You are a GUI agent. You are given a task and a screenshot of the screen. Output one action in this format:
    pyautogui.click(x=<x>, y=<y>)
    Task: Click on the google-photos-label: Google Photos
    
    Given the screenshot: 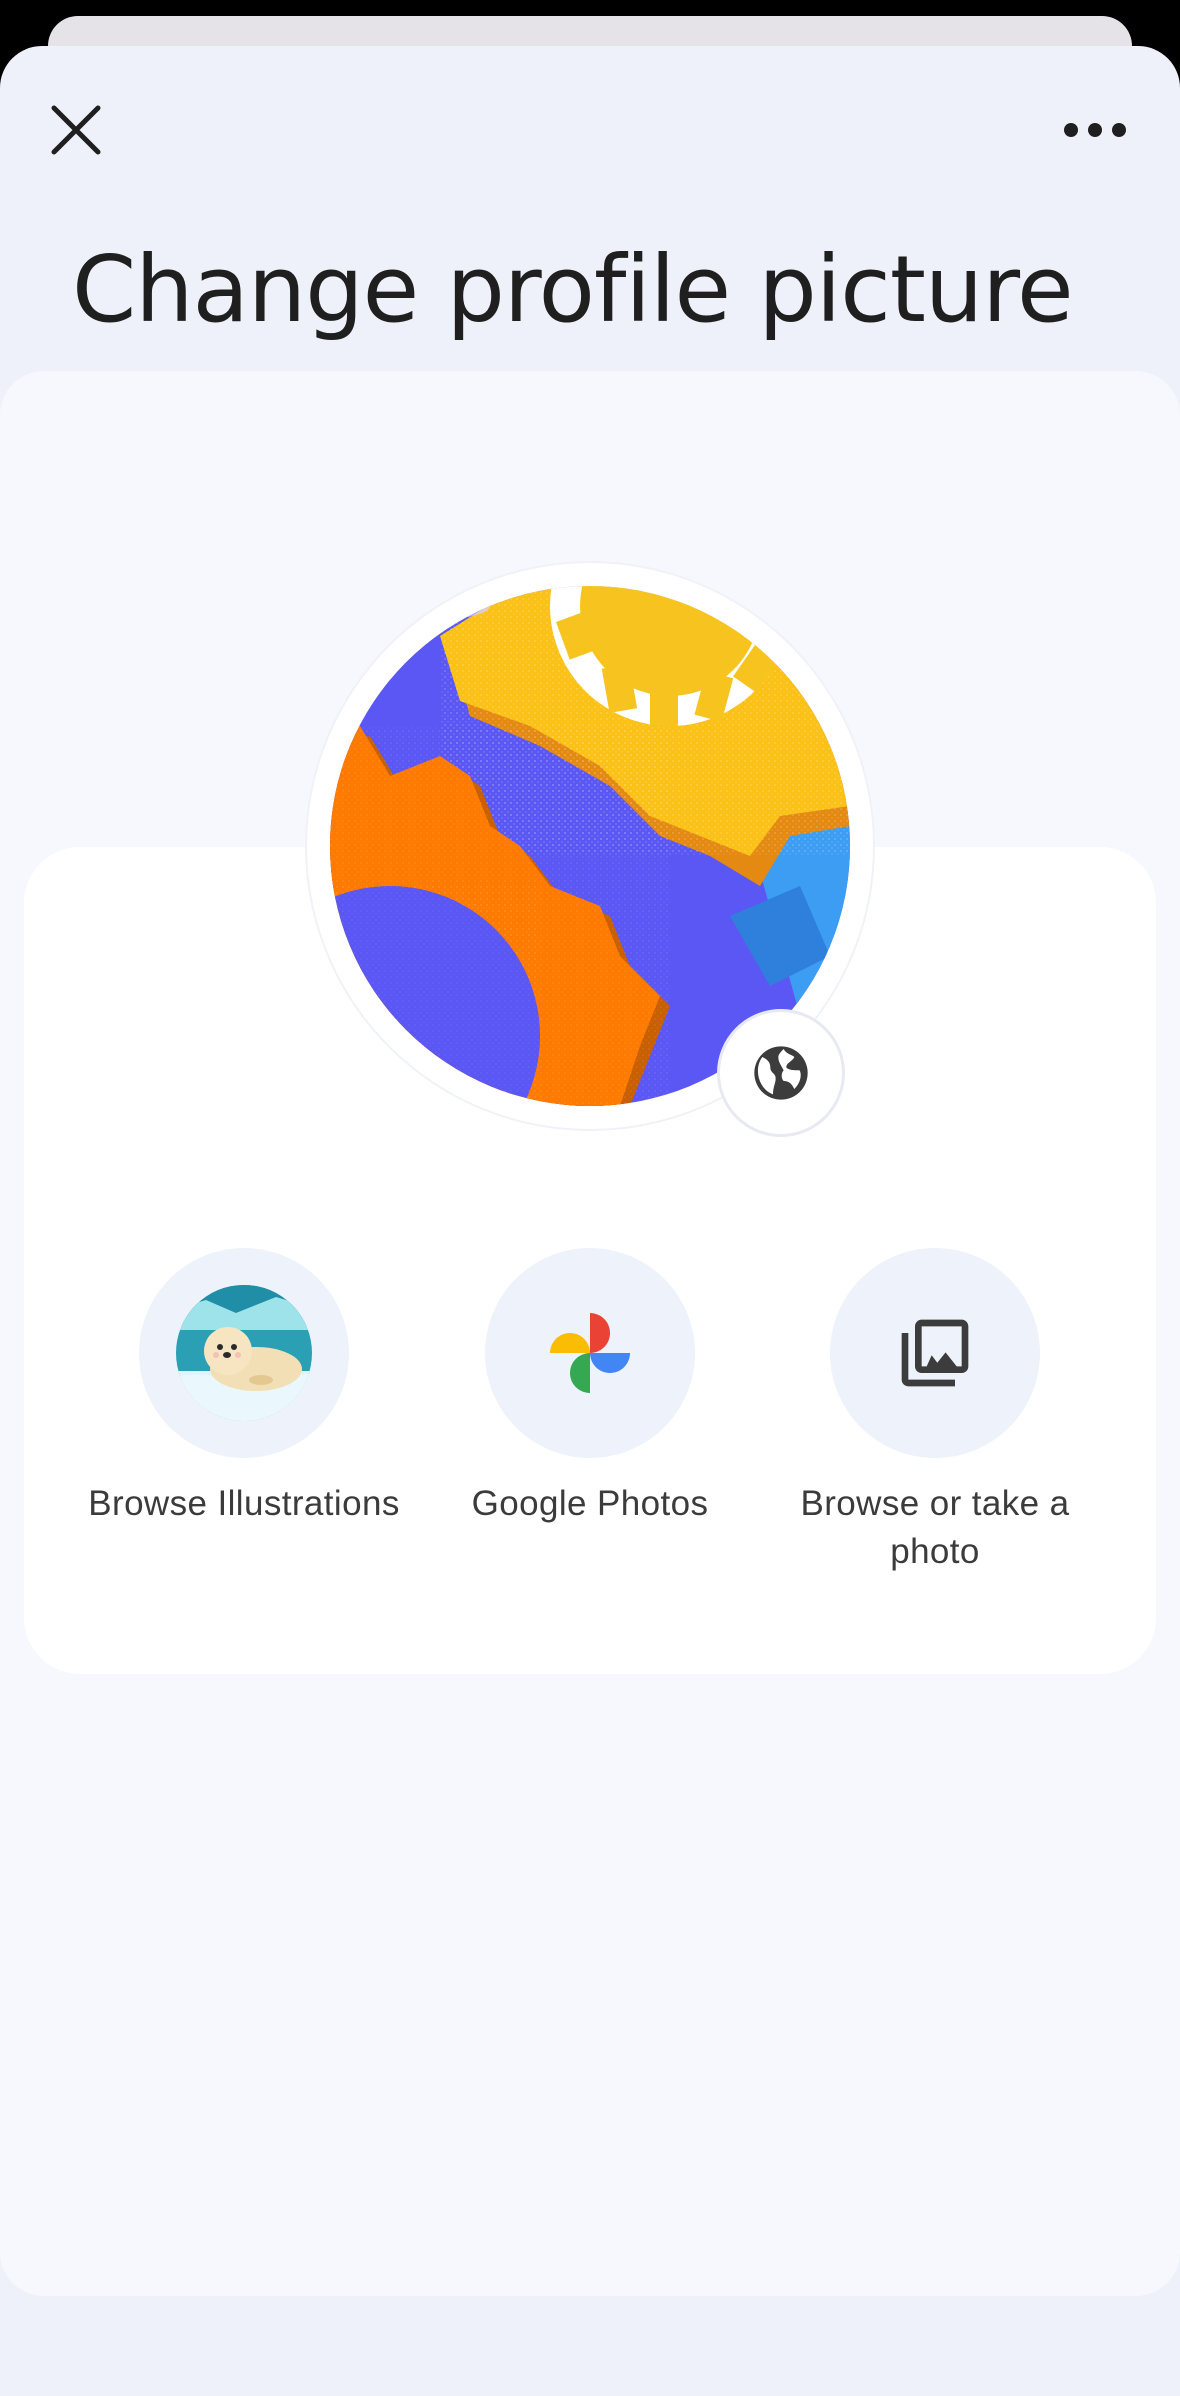 What is the action you would take?
    pyautogui.click(x=590, y=1503)
    